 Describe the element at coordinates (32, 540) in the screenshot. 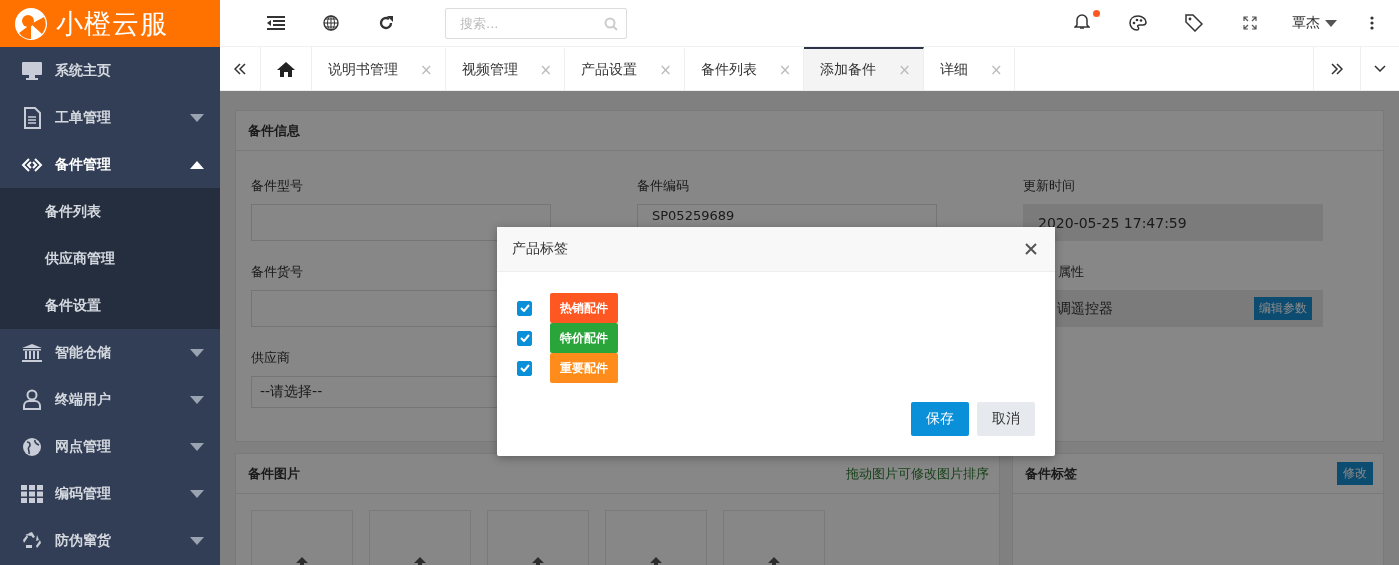

I see `recycle-icon` at that location.